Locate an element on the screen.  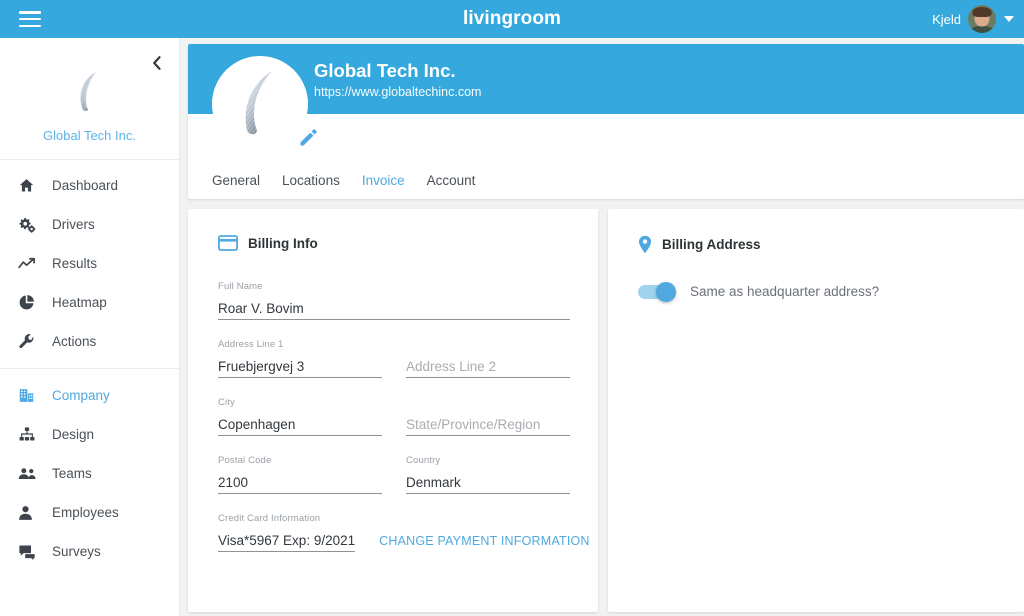
hamburger-menu-icon is located at coordinates (30, 19).